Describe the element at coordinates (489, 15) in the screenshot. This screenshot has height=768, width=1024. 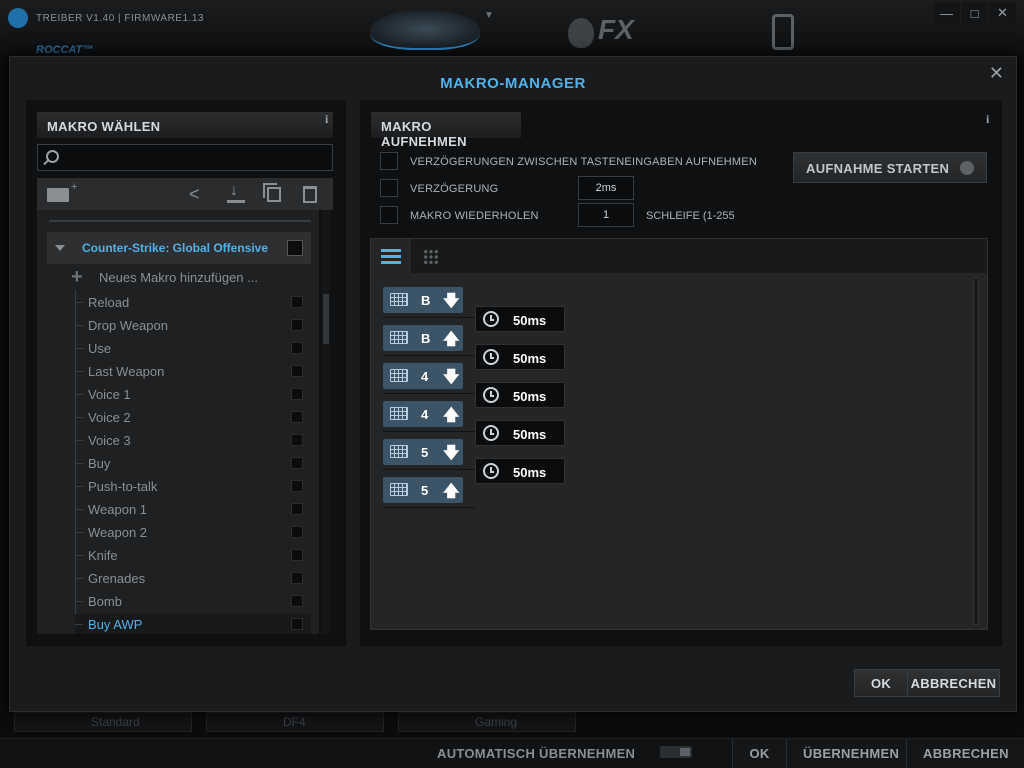
I see `device-dropdown-icon: ▼` at that location.